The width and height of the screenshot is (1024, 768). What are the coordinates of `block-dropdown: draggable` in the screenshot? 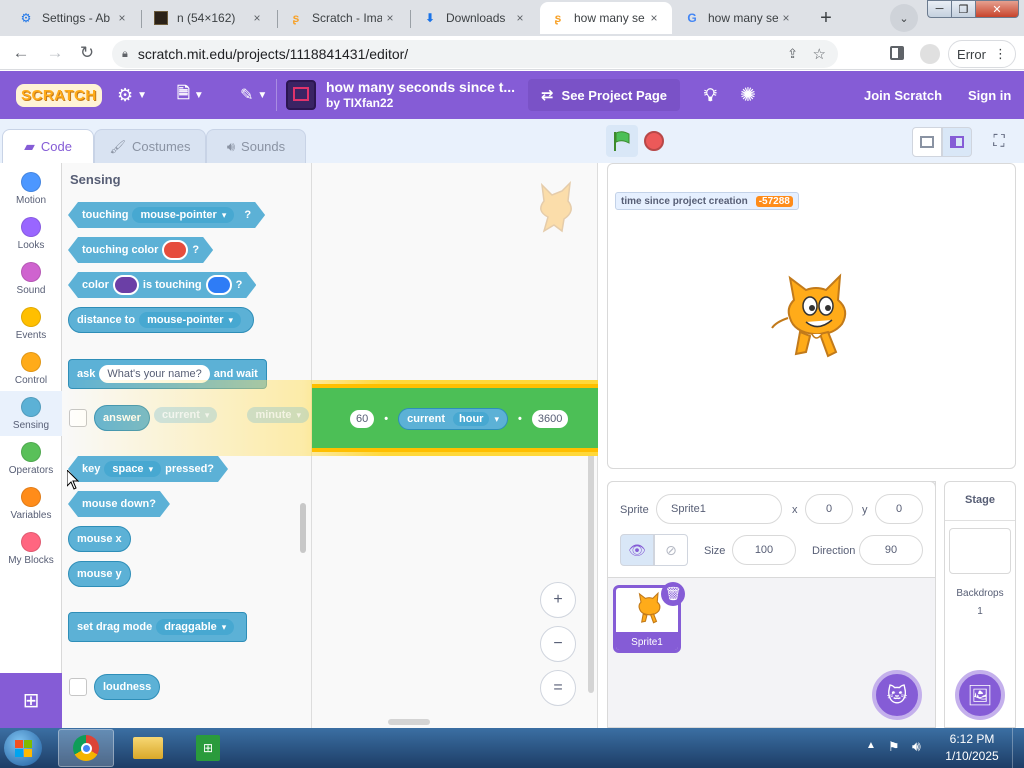 It's located at (195, 627).